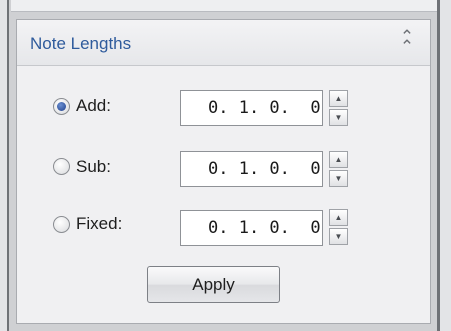  What do you see at coordinates (407, 41) in the screenshot?
I see `chevron-double-up-icon: ⌃ ⌃` at bounding box center [407, 41].